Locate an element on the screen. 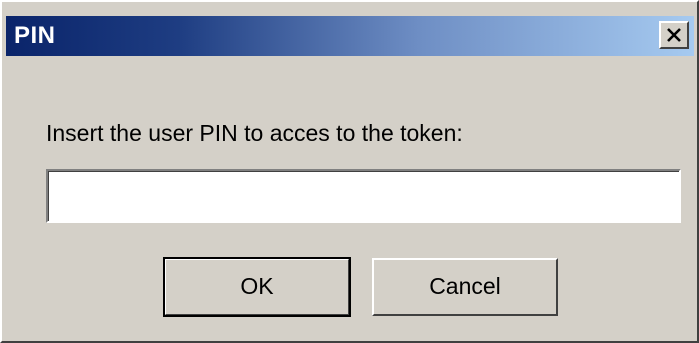 The image size is (699, 343). ok-button: OK is located at coordinates (257, 287).